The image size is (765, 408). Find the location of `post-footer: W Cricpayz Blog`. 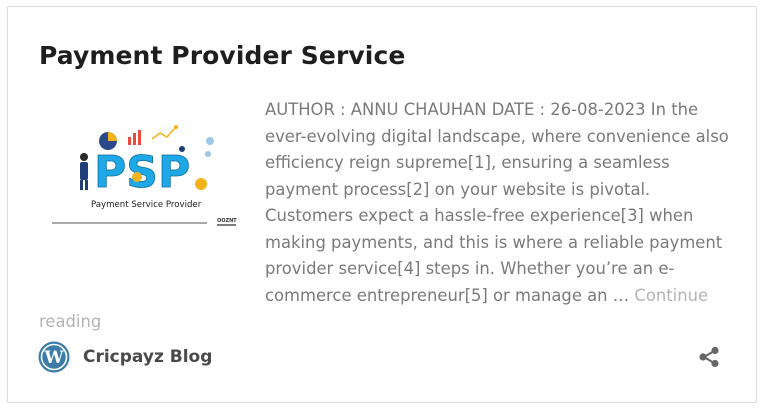

post-footer: W Cricpayz Blog is located at coordinates (383, 357).